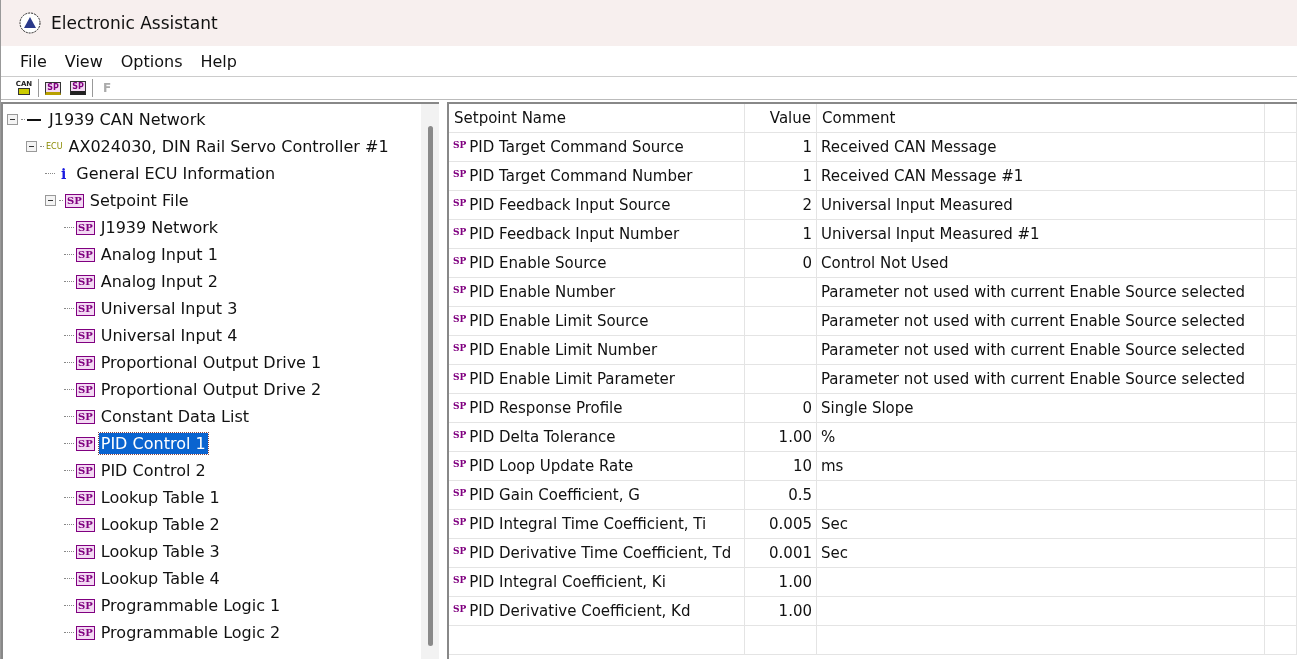 This screenshot has height=659, width=1297. I want to click on setpoint-name: PID Target Command Source, so click(576, 147).